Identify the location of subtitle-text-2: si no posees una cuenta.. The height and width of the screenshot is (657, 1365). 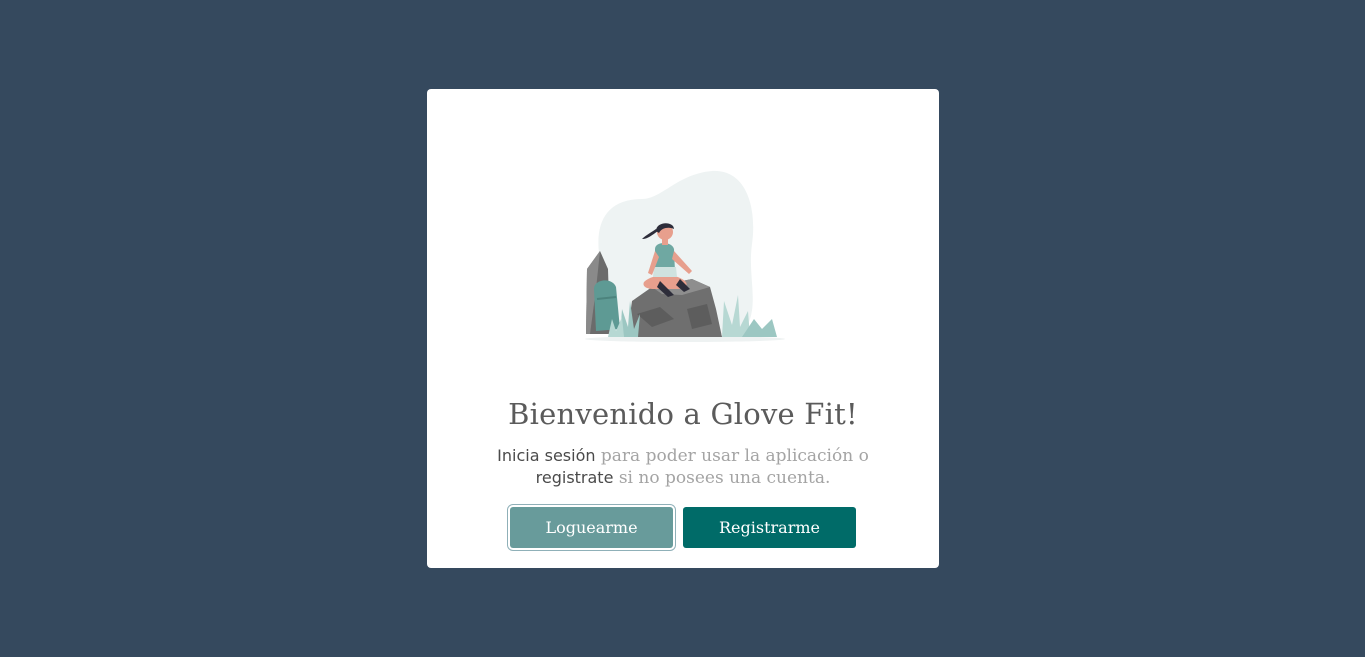
(722, 478).